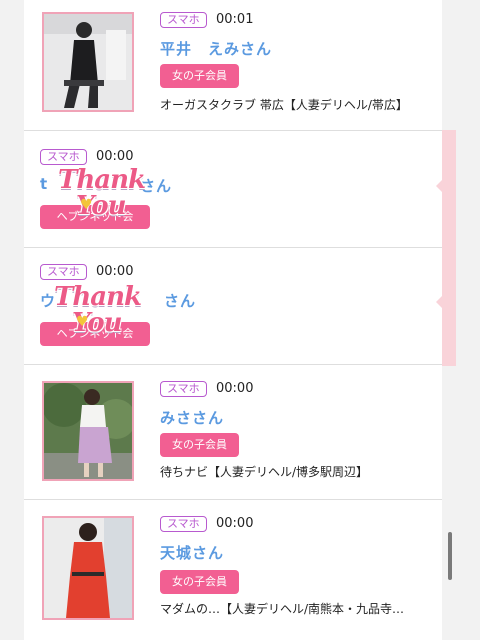  Describe the element at coordinates (192, 552) in the screenshot. I see `visitor-name-link: 天城さん` at that location.